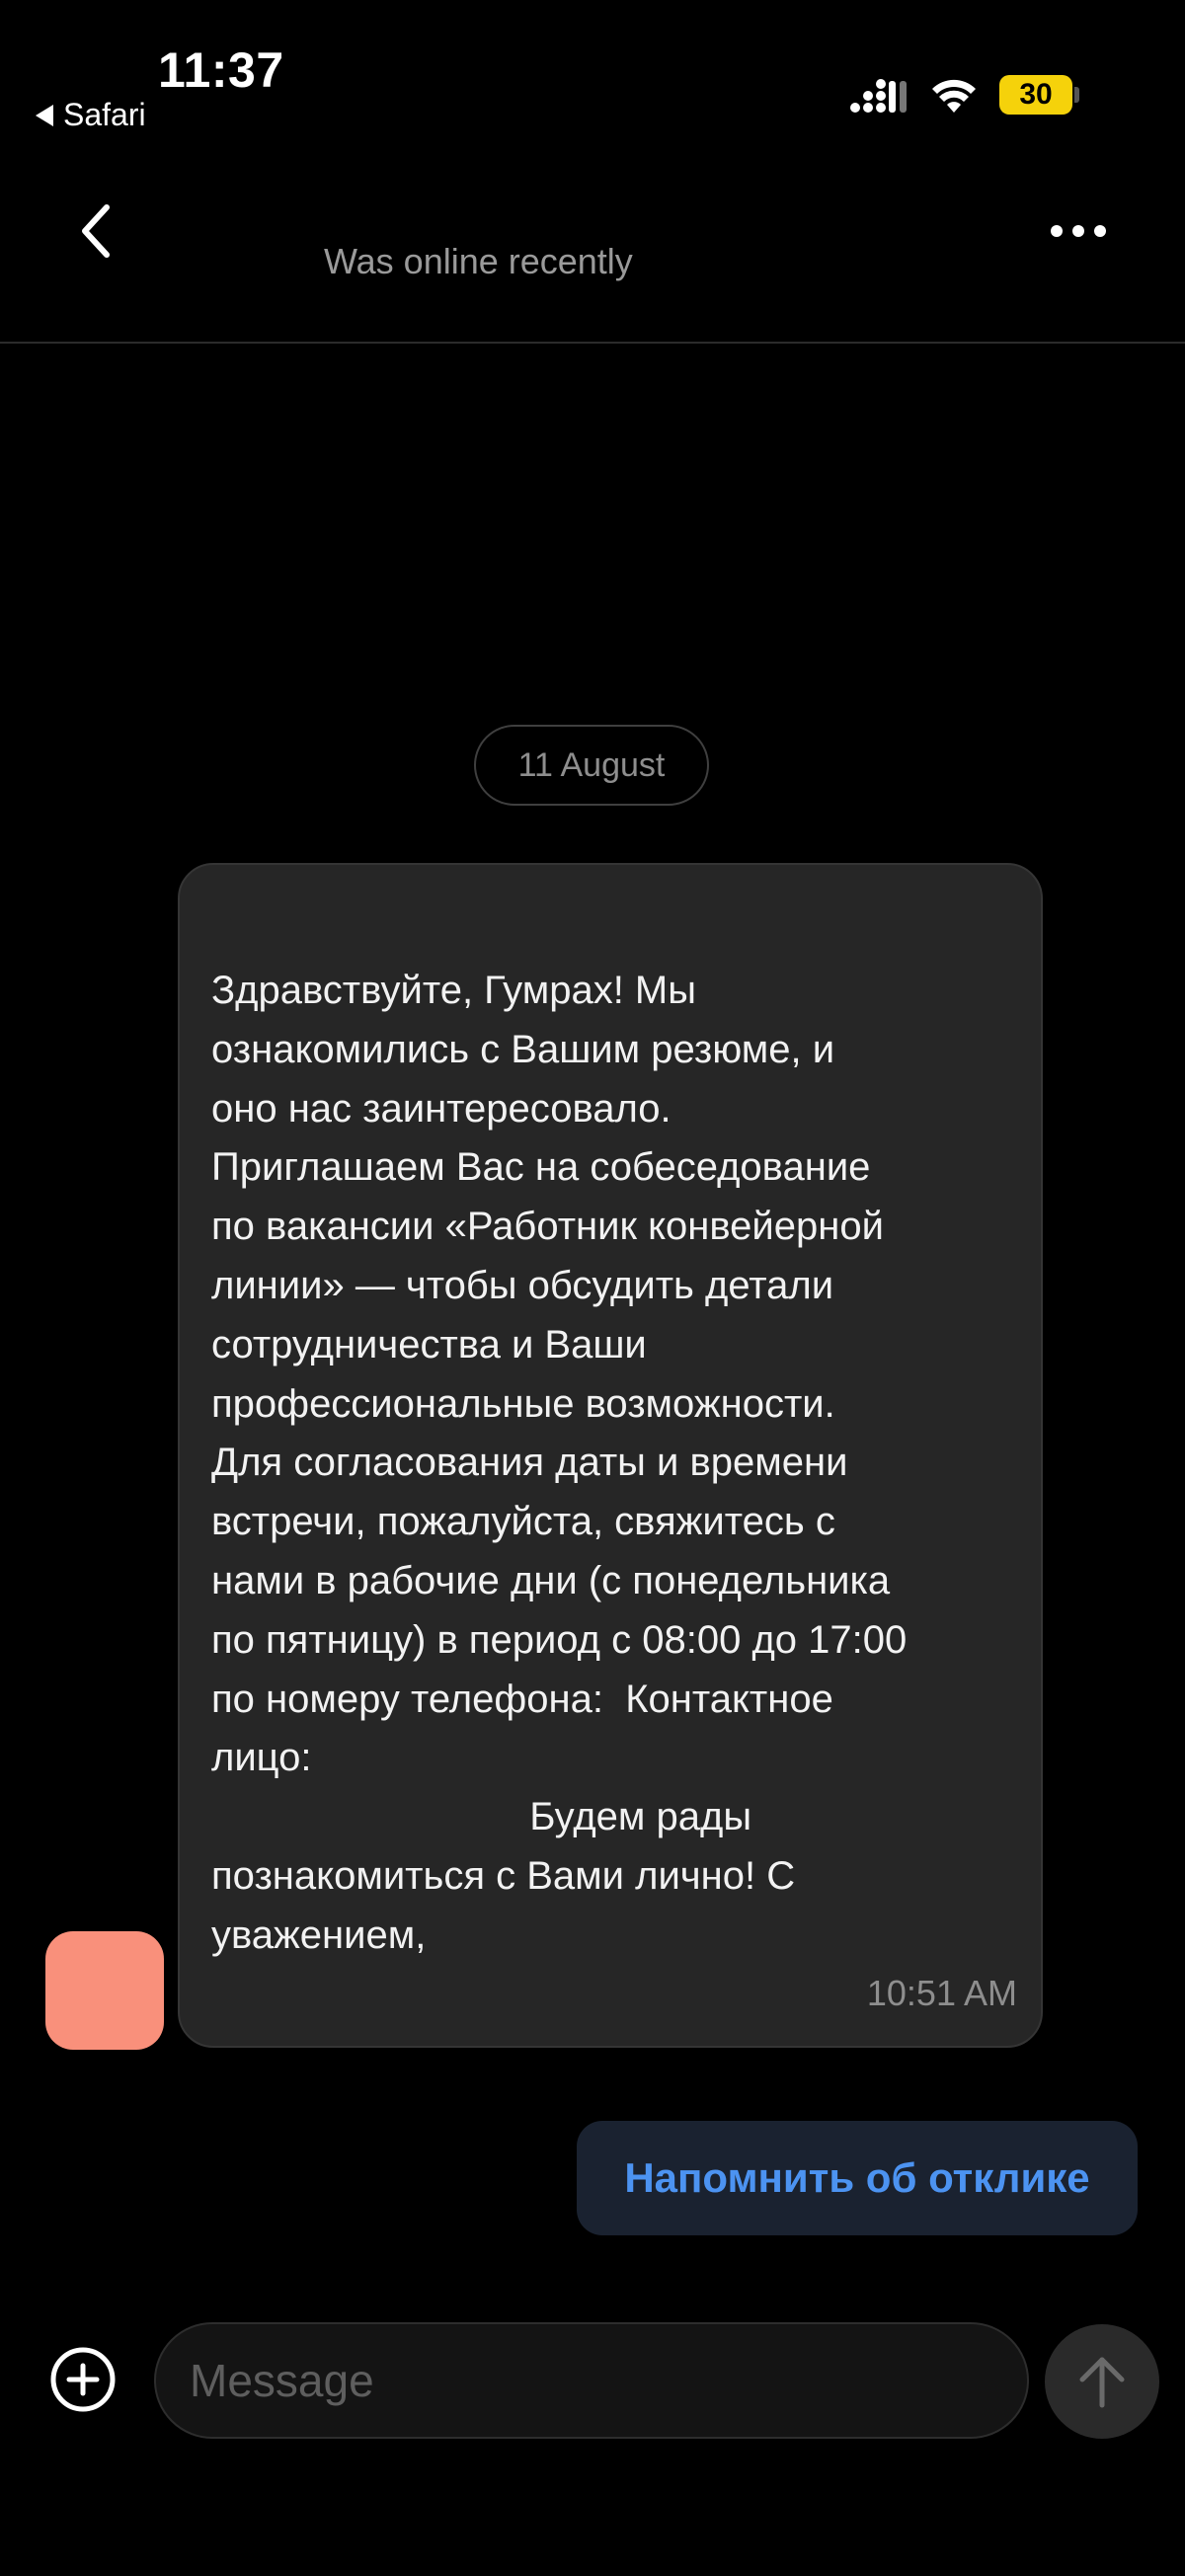 The image size is (1185, 2576). What do you see at coordinates (97, 231) in the screenshot?
I see `chevron-left-icon` at bounding box center [97, 231].